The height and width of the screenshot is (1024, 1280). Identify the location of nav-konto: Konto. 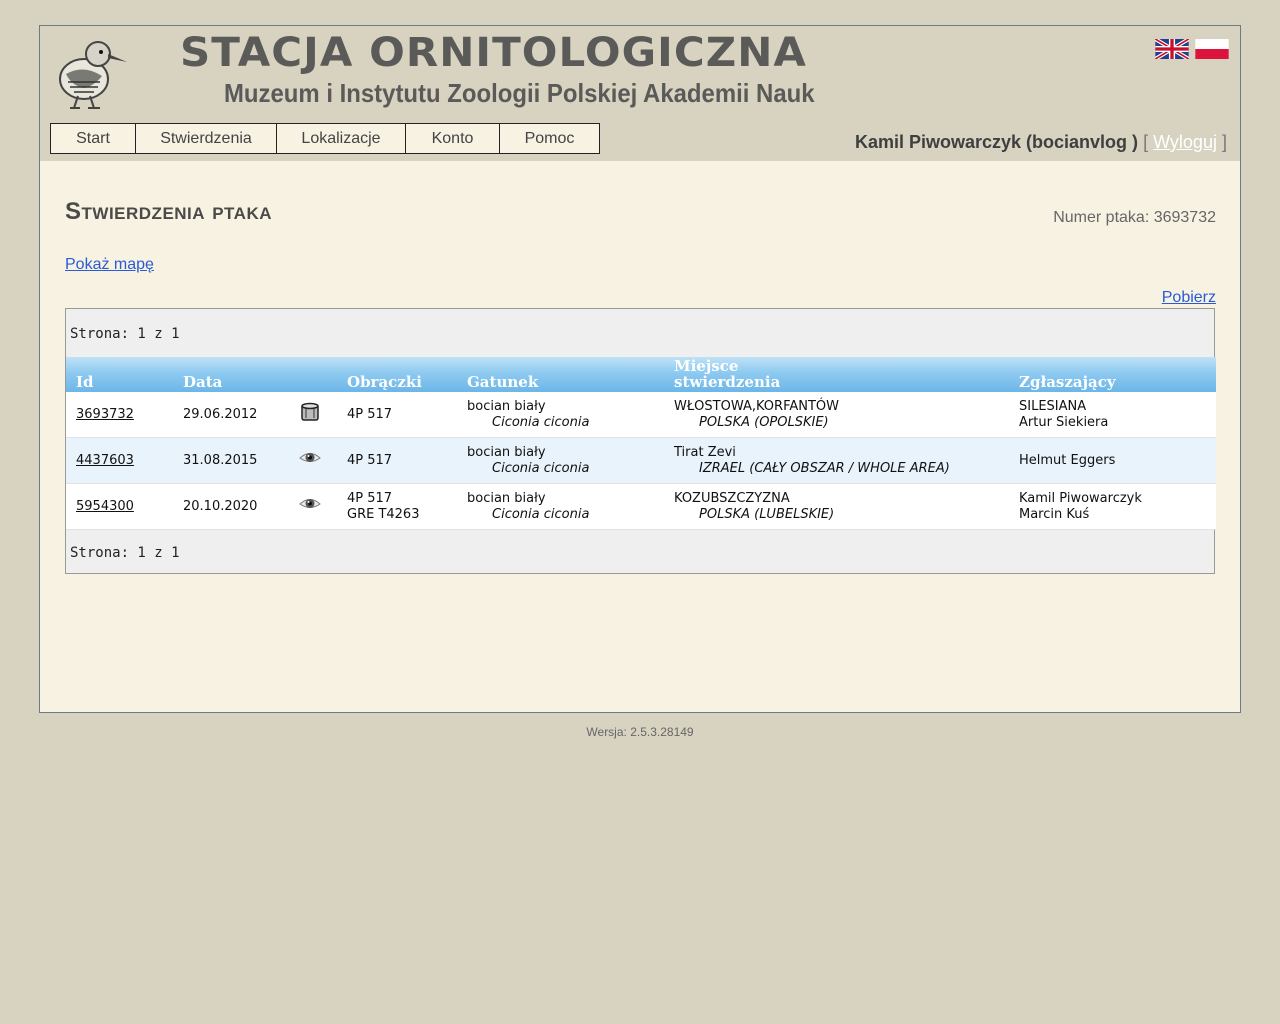
(452, 138).